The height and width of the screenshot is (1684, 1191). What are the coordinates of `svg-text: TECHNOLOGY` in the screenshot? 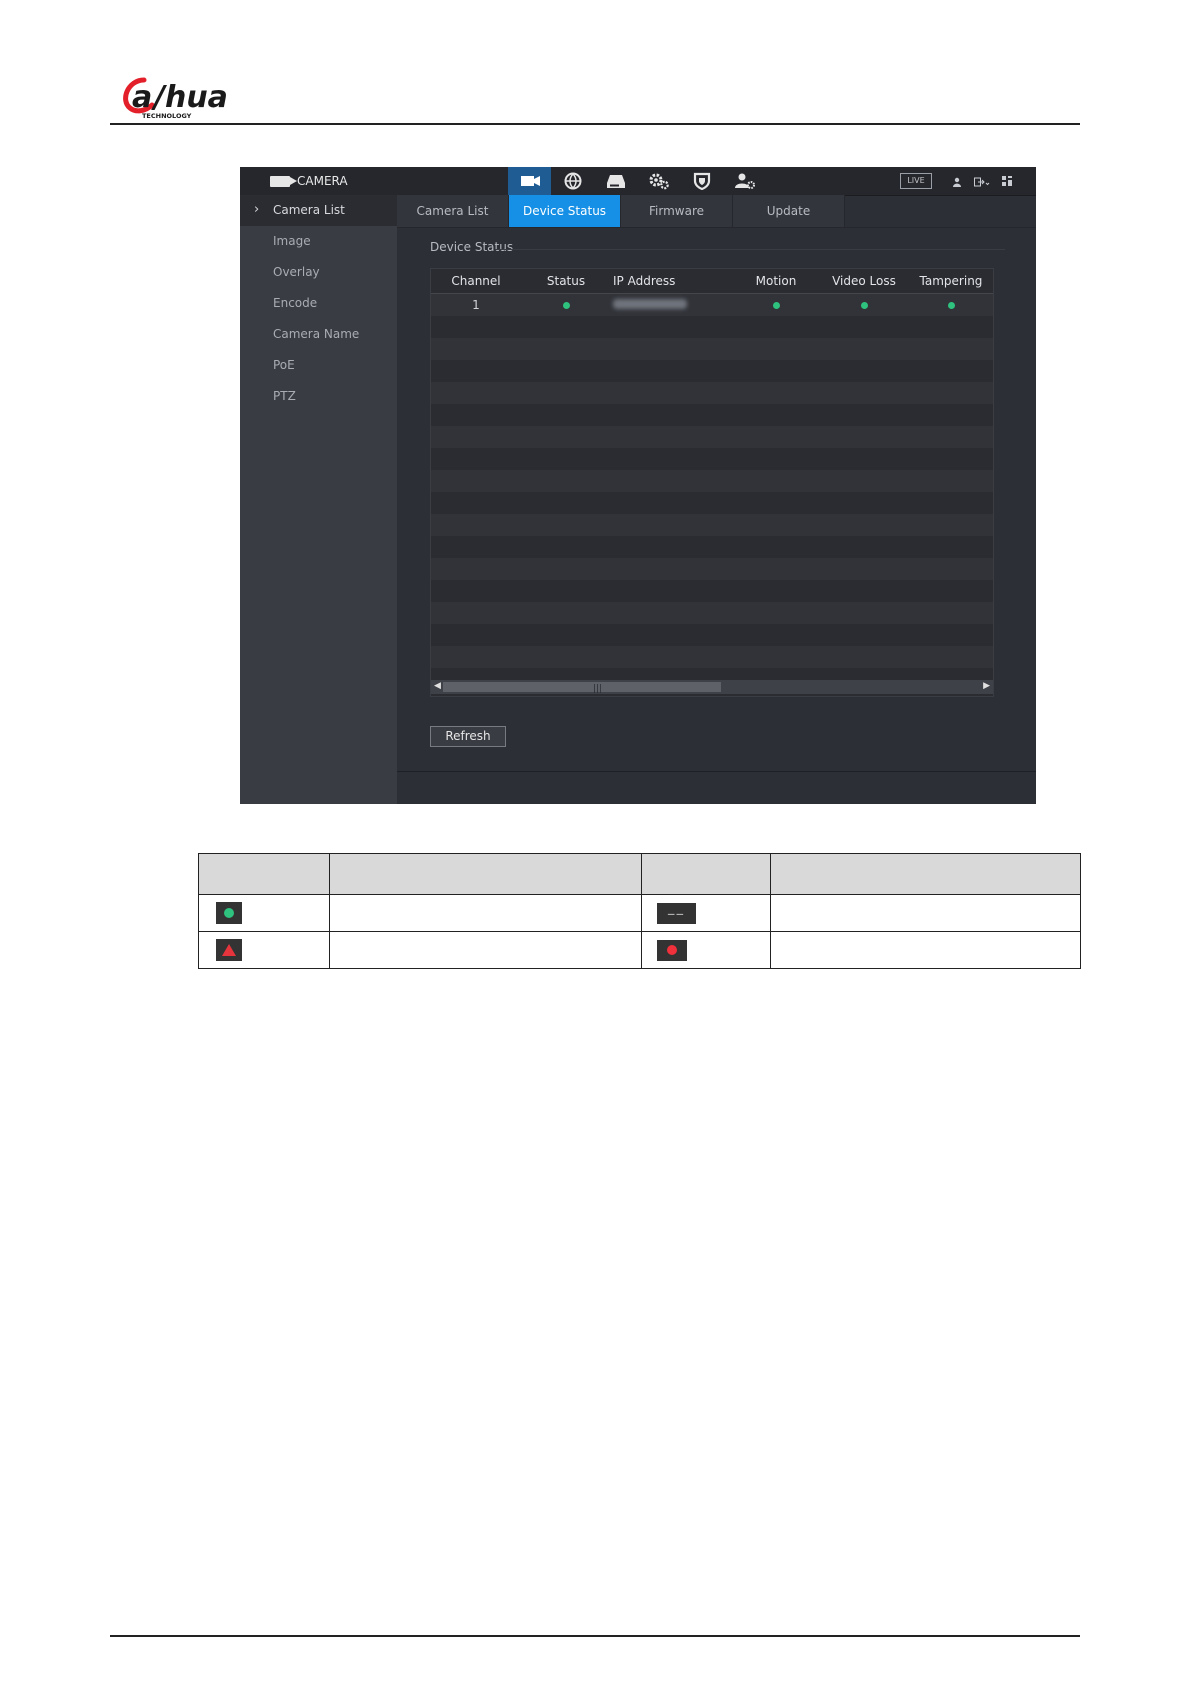 It's located at (167, 116).